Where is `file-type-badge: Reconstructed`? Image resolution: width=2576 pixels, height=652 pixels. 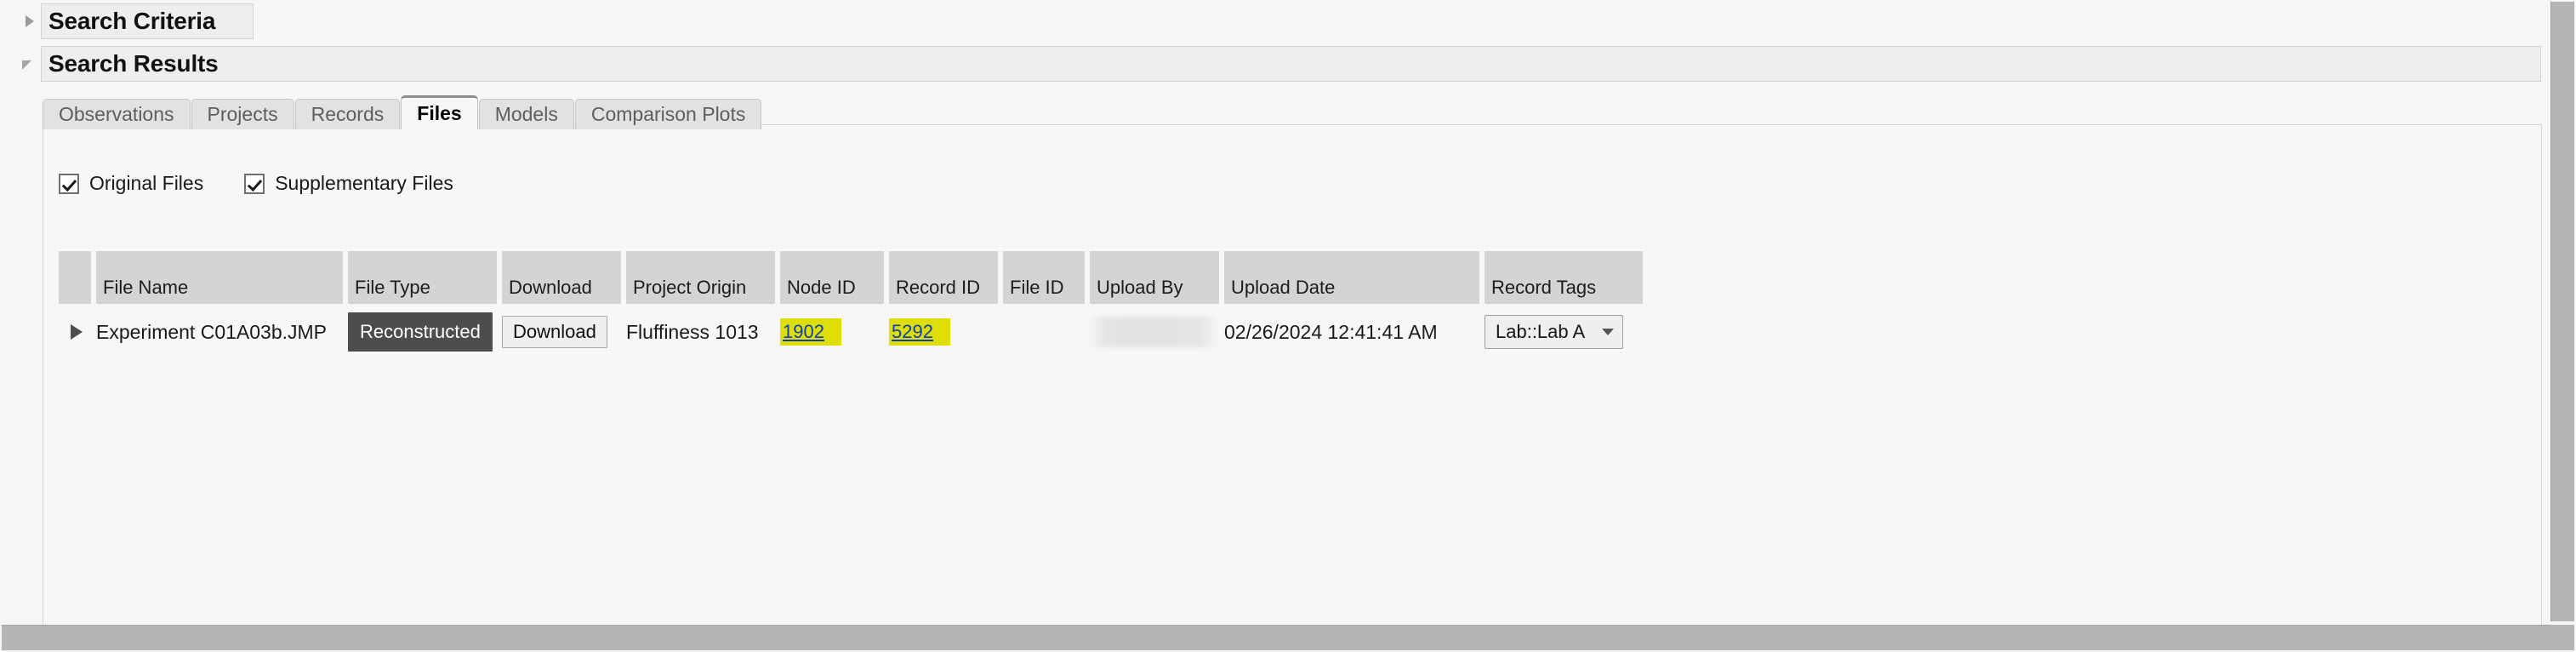 file-type-badge: Reconstructed is located at coordinates (421, 332).